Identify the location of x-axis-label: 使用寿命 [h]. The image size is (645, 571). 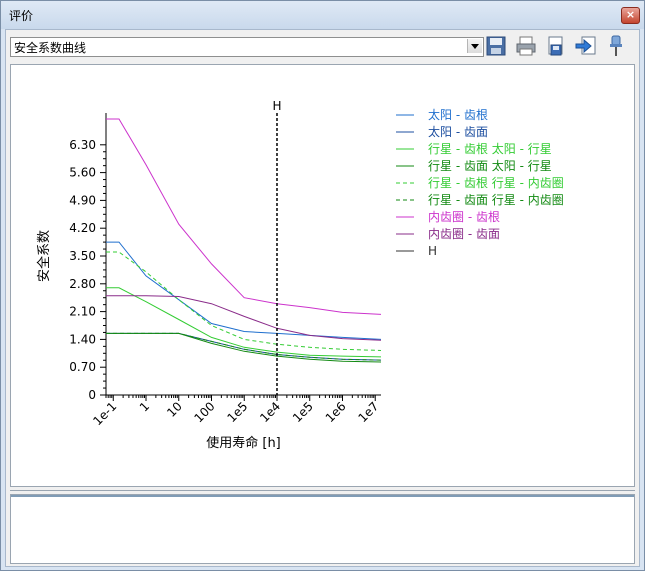
(243, 443).